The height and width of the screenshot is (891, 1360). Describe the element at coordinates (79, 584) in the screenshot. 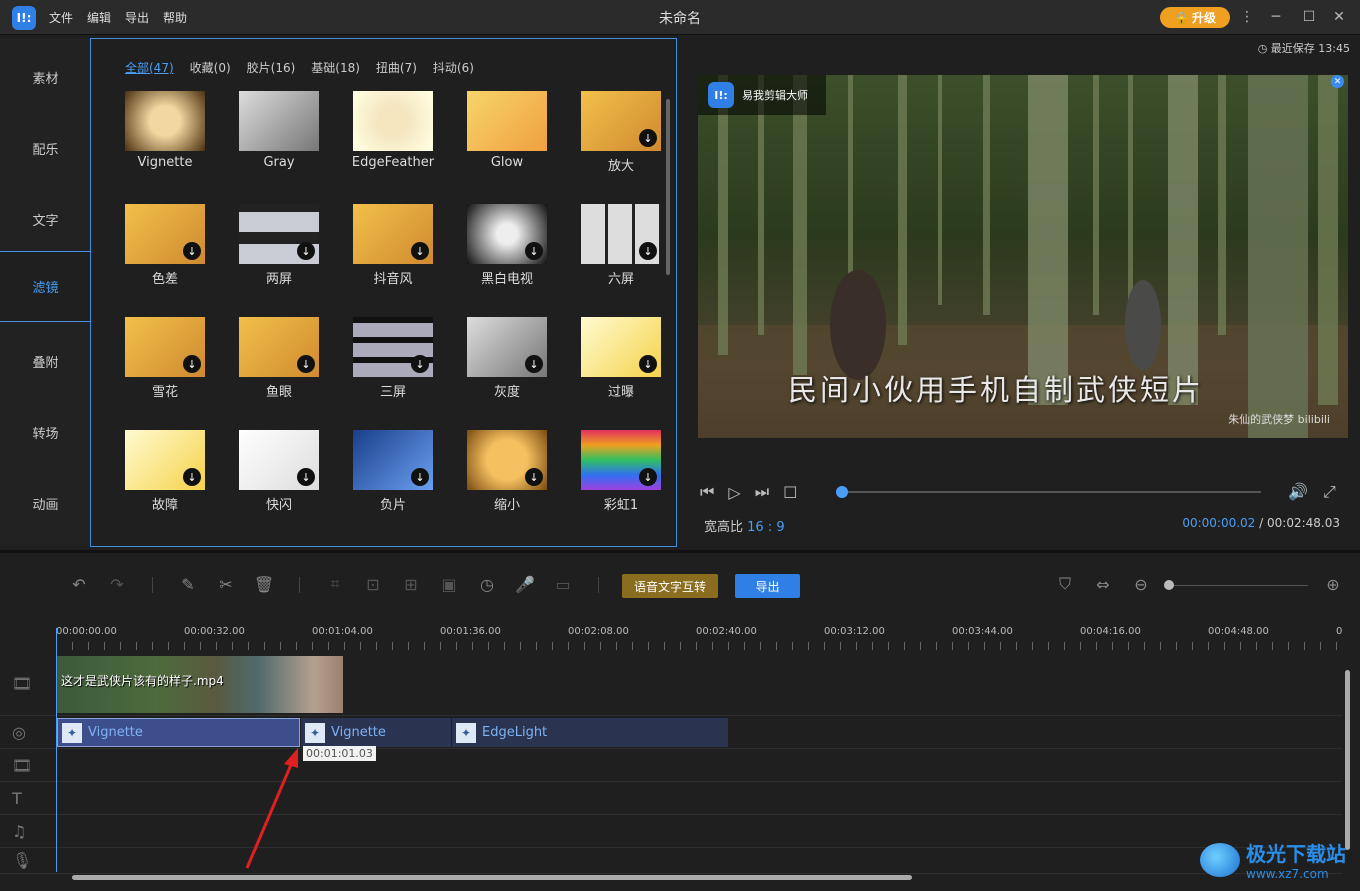

I see `undo-icon: ↶` at that location.